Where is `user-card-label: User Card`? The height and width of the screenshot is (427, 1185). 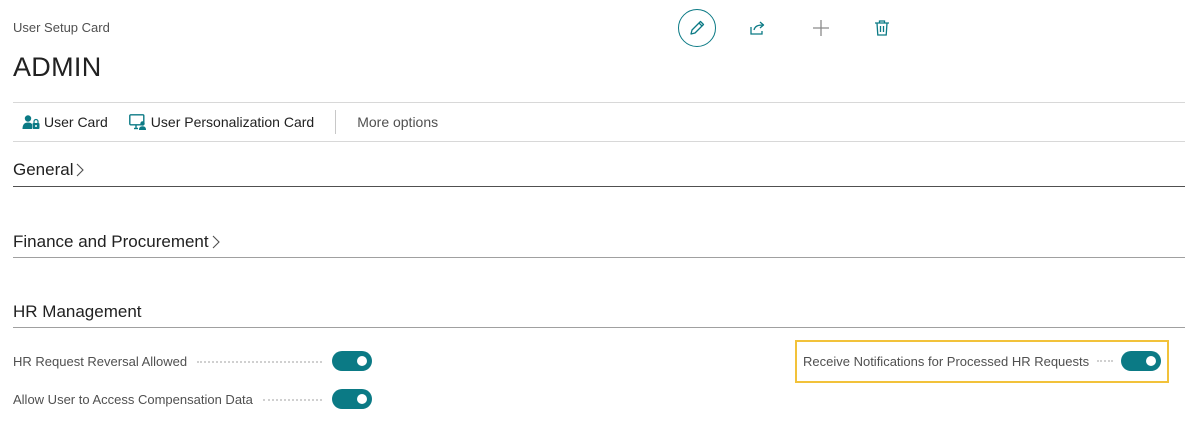 user-card-label: User Card is located at coordinates (76, 122).